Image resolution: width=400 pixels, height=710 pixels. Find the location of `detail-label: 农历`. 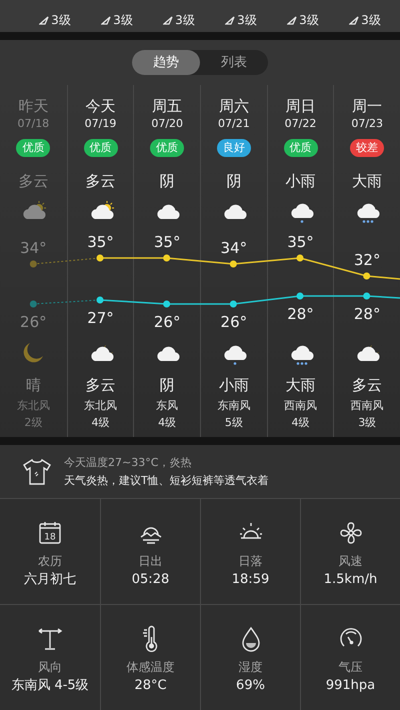

detail-label: 农历 is located at coordinates (50, 561).